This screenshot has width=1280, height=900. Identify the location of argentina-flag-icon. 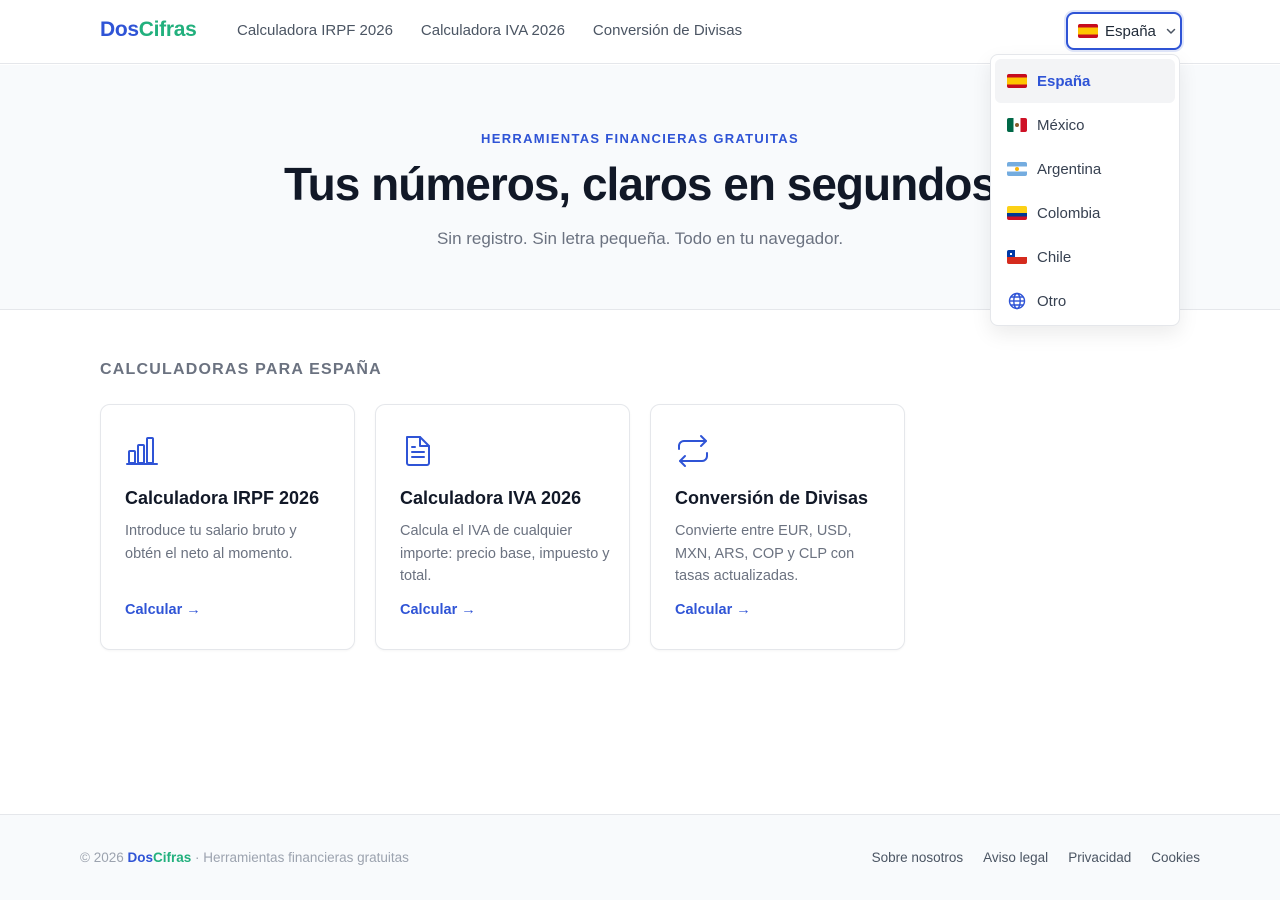
(1017, 169).